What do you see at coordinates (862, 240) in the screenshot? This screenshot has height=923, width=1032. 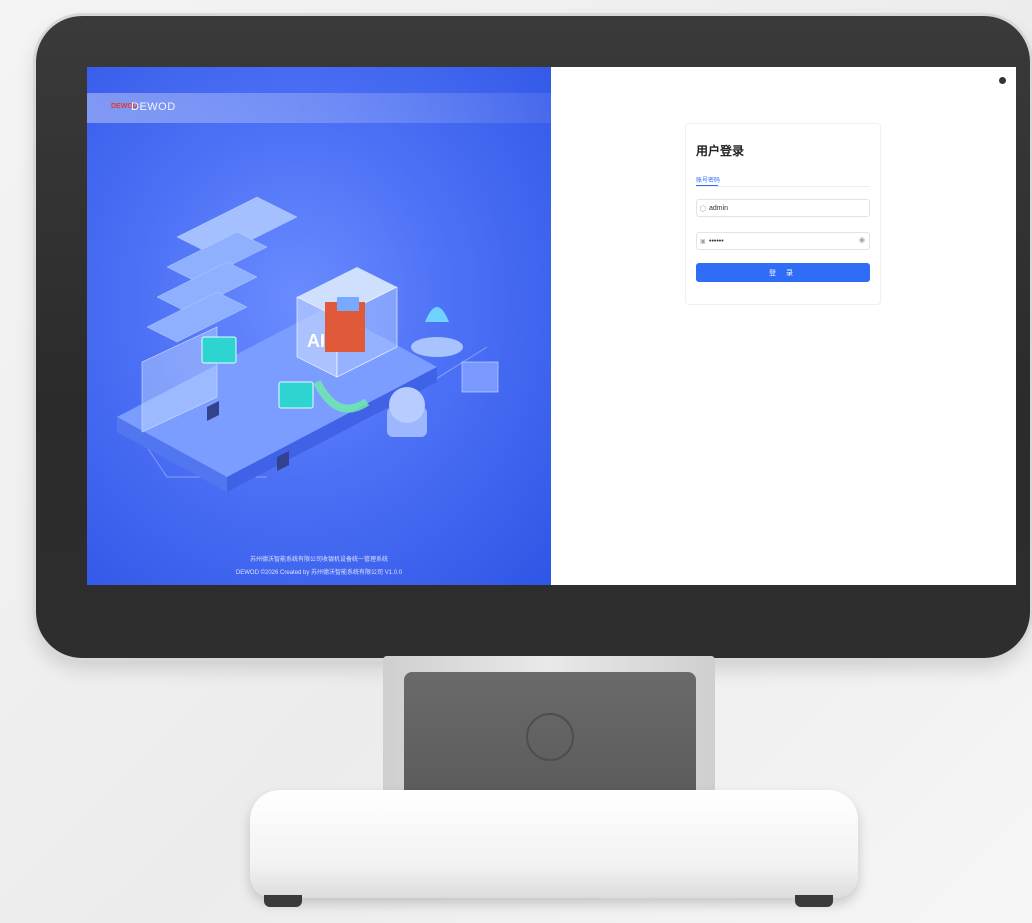 I see `eye-icon: ◉` at bounding box center [862, 240].